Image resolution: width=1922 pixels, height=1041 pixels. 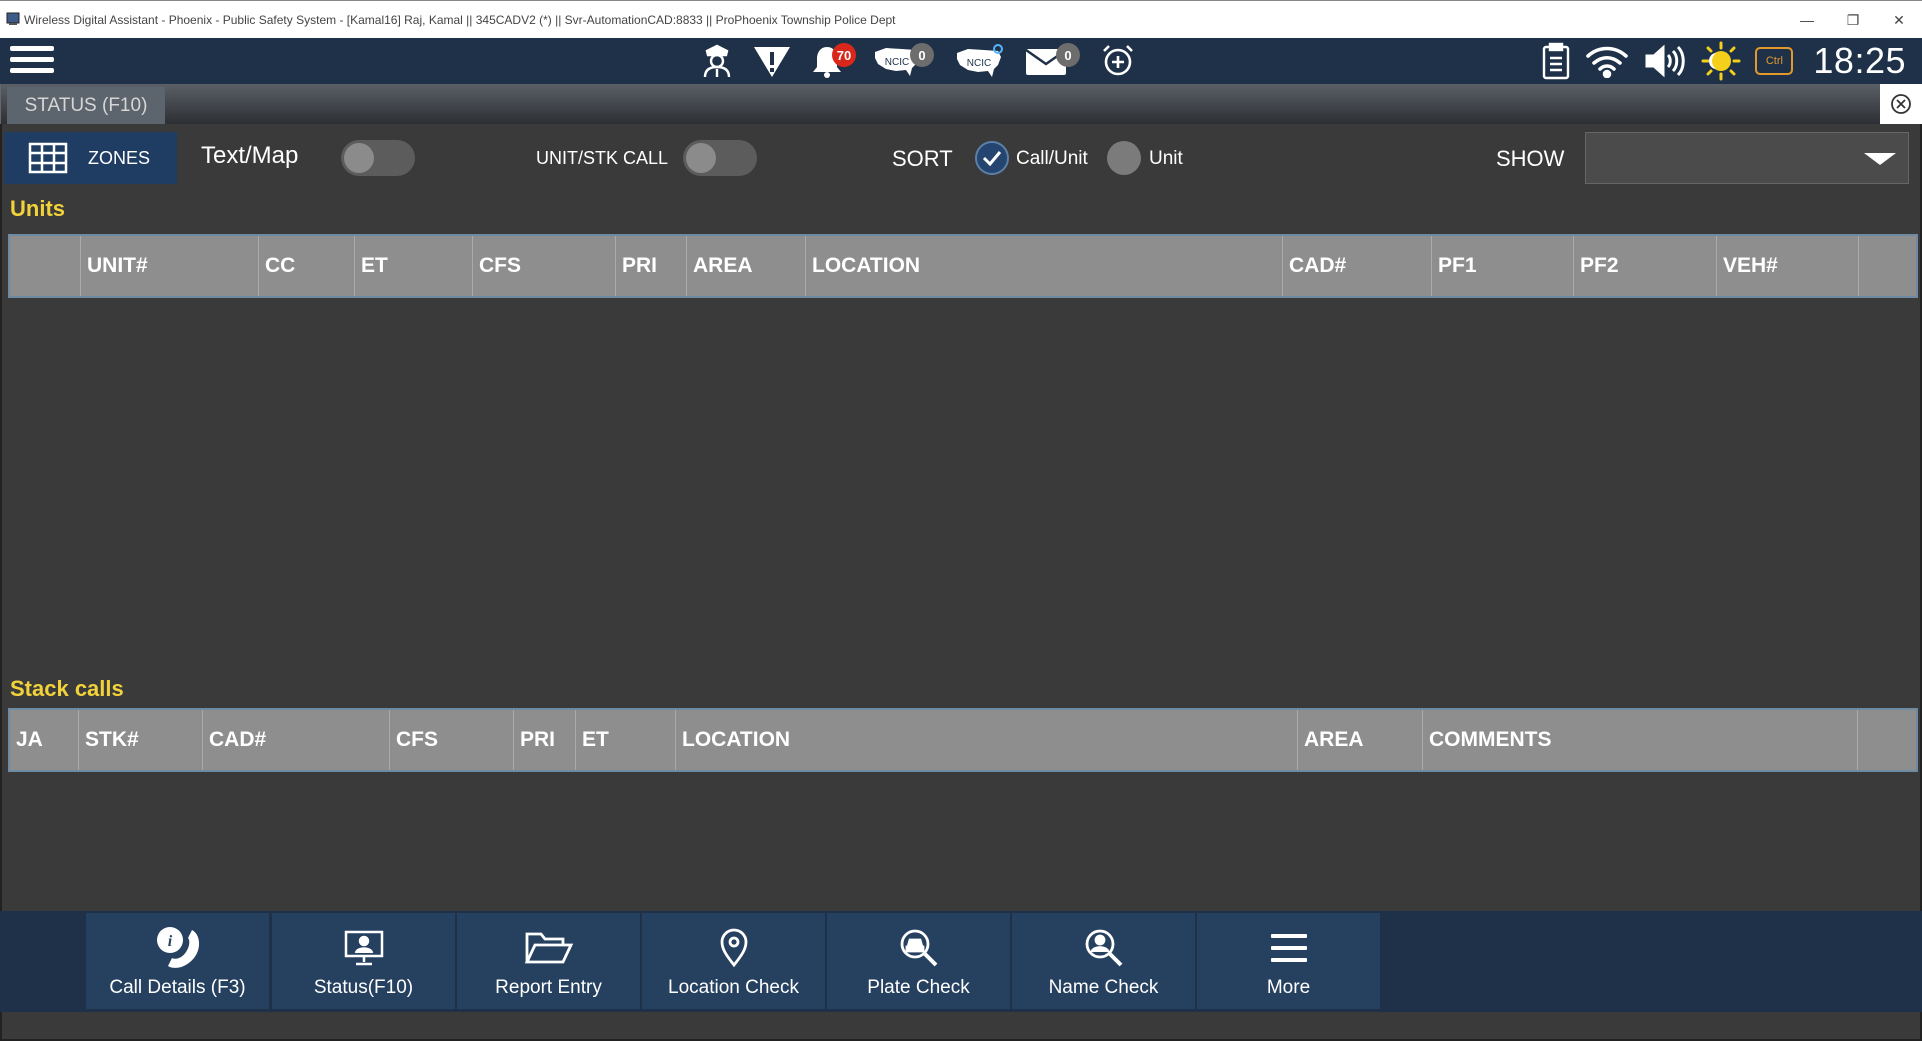 What do you see at coordinates (1166, 159) in the screenshot?
I see `sort-unit-label: Unit` at bounding box center [1166, 159].